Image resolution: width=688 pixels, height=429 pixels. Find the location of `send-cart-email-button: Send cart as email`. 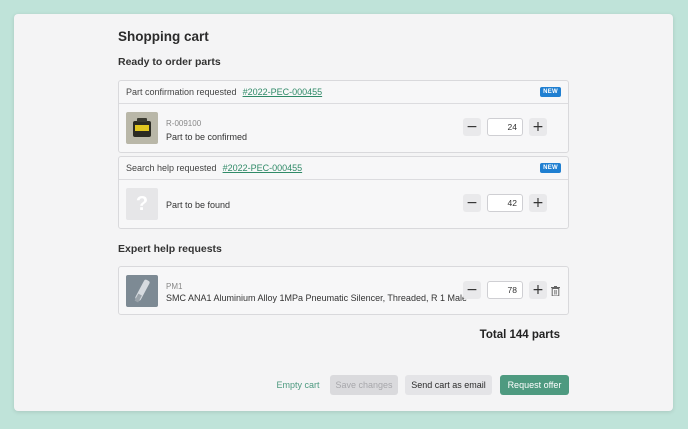

send-cart-email-button: Send cart as email is located at coordinates (448, 385).